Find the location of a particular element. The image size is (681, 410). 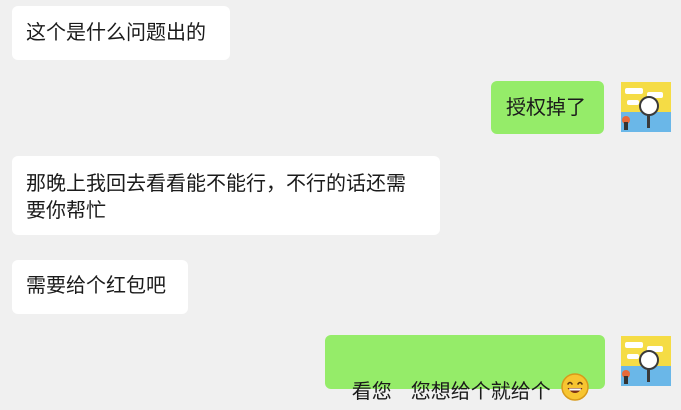

message-bubble-incoming: 这个是什么问题出的 is located at coordinates (121, 33).